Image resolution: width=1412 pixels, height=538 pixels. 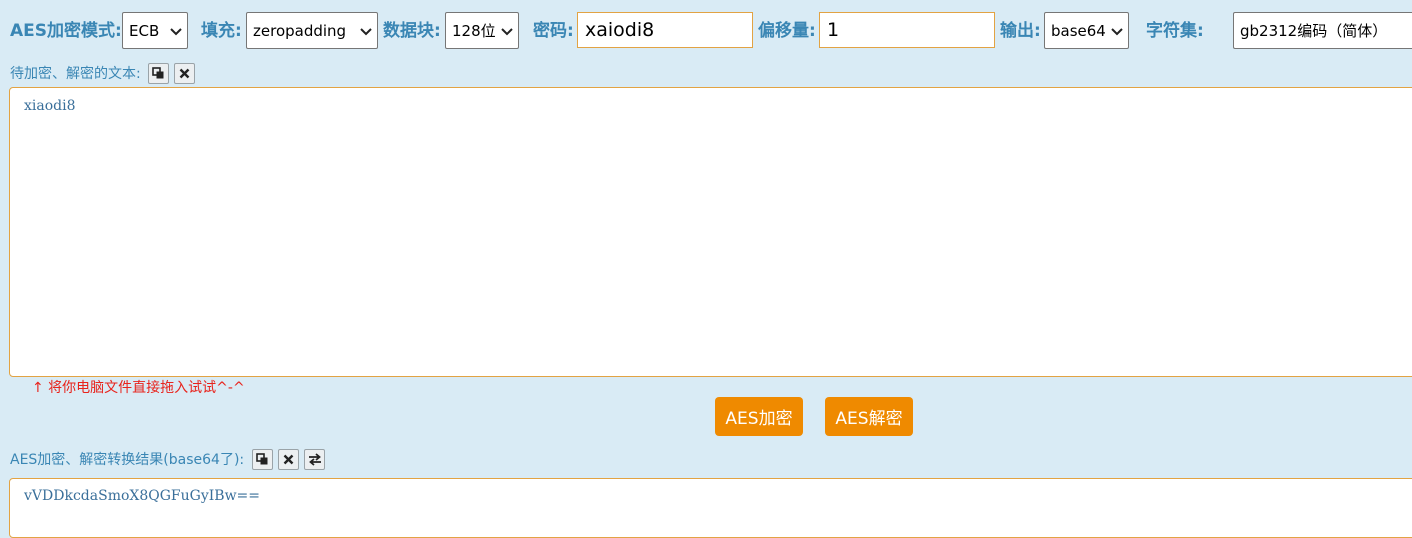 I want to click on mode-select-value: ECB, so click(x=144, y=30).